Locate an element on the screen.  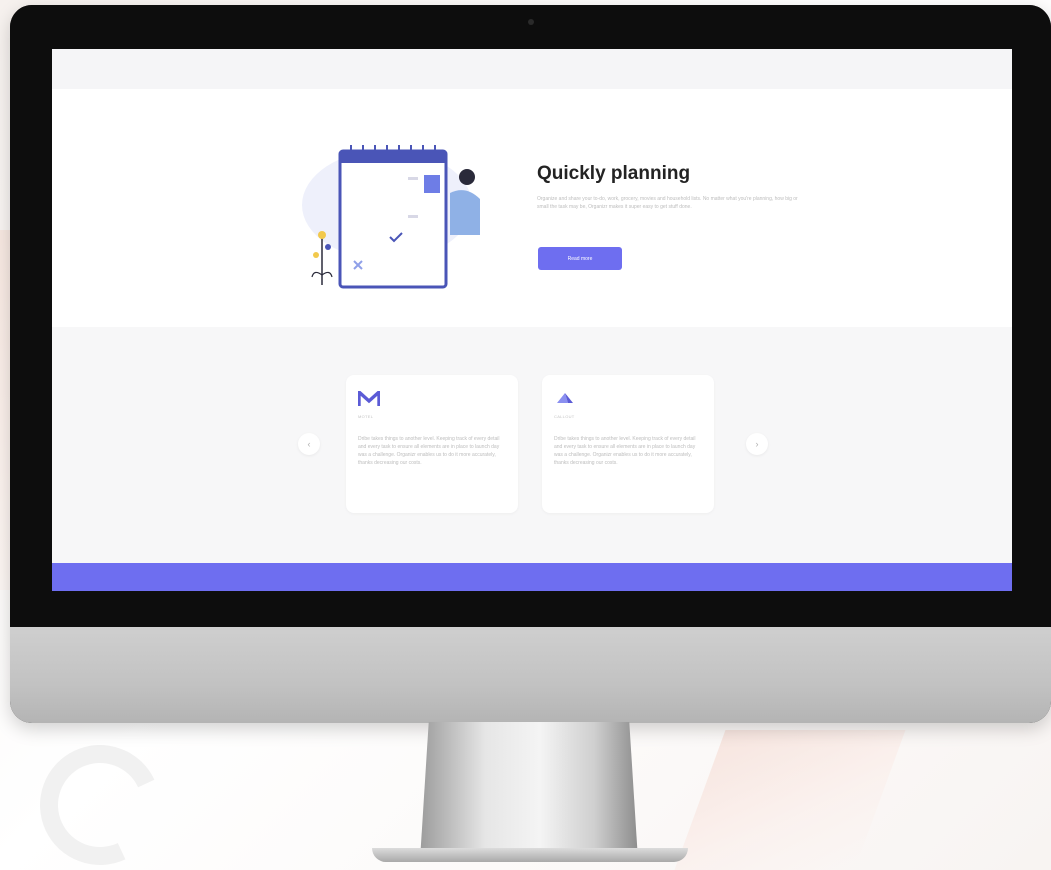
chevron-right-icon: › is located at coordinates (757, 444).